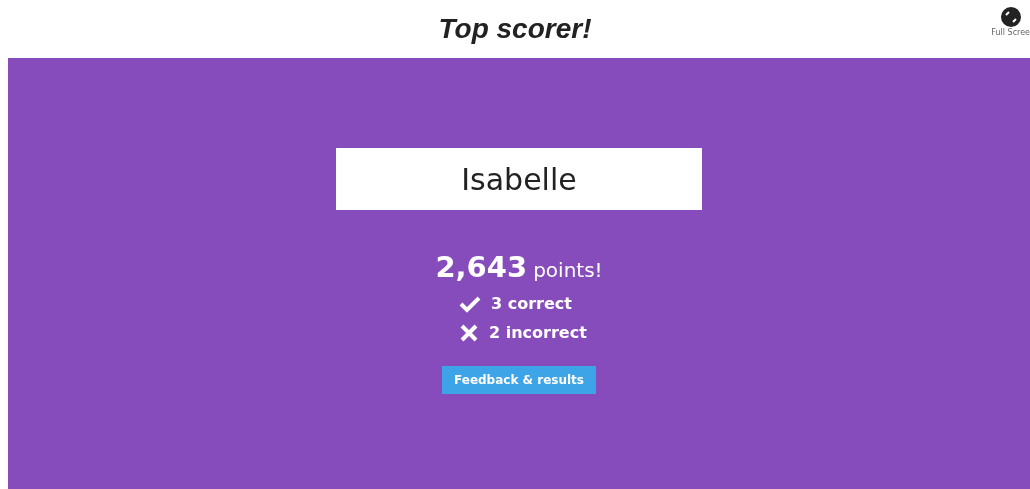 This screenshot has height=489, width=1030. Describe the element at coordinates (470, 303) in the screenshot. I see `check-icon` at that location.